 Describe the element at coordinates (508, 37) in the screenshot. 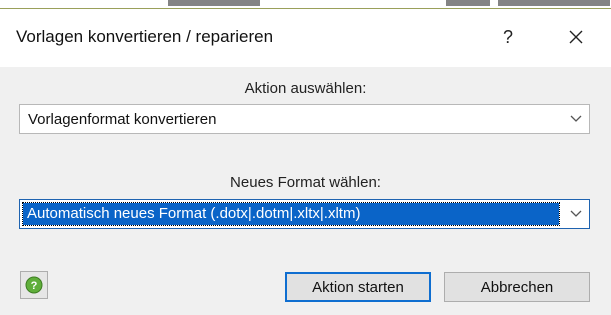

I see `help-title-button: ?` at that location.